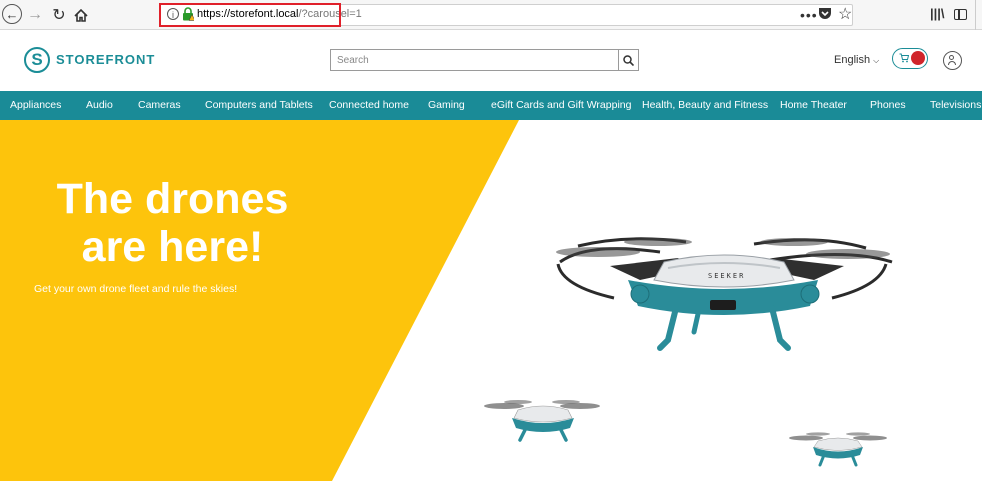 This screenshot has height=481, width=982. I want to click on hero-title-line2: are here!, so click(172, 247).